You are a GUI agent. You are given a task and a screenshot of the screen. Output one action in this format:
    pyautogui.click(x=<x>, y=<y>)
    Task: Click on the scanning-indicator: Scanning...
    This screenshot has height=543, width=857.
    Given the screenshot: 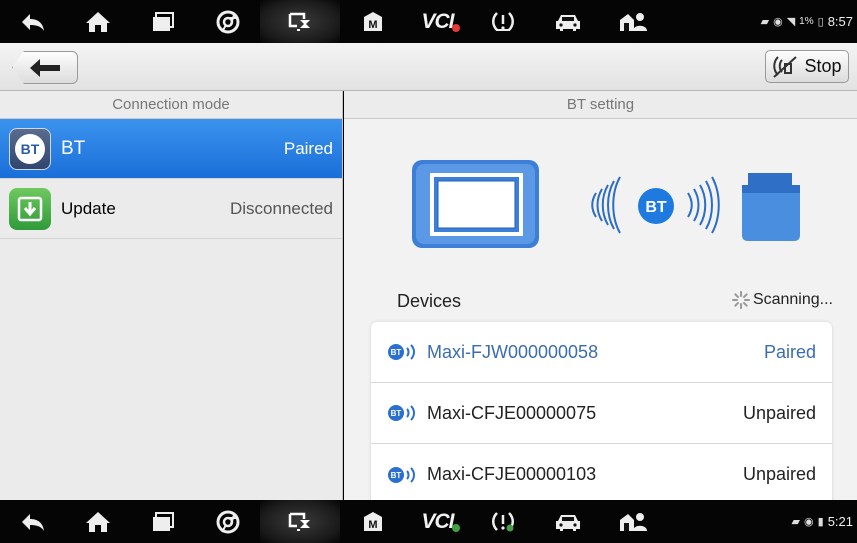 What is the action you would take?
    pyautogui.click(x=782, y=300)
    